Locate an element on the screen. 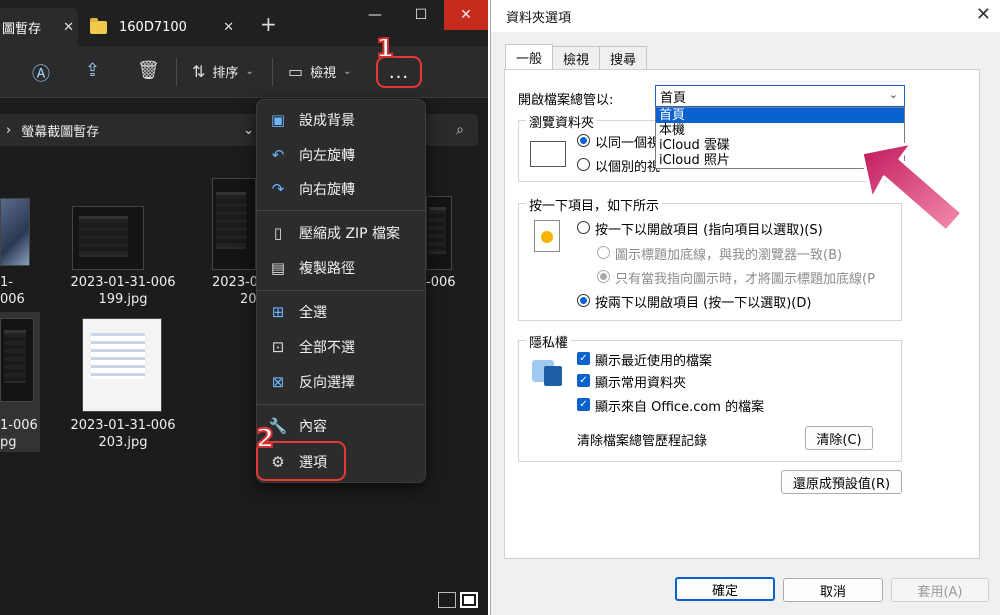 This screenshot has width=1000, height=615. checkbox-office-files: ✓ is located at coordinates (583, 404).